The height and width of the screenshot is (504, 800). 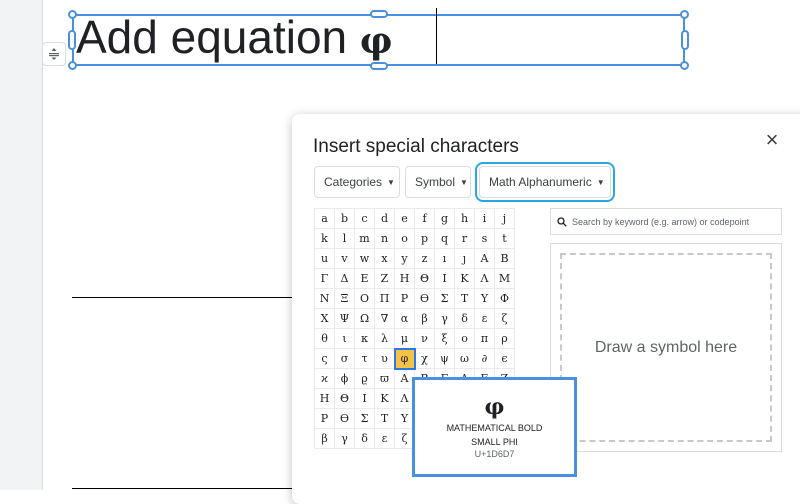 What do you see at coordinates (404, 358) in the screenshot?
I see `character-cell: φ` at bounding box center [404, 358].